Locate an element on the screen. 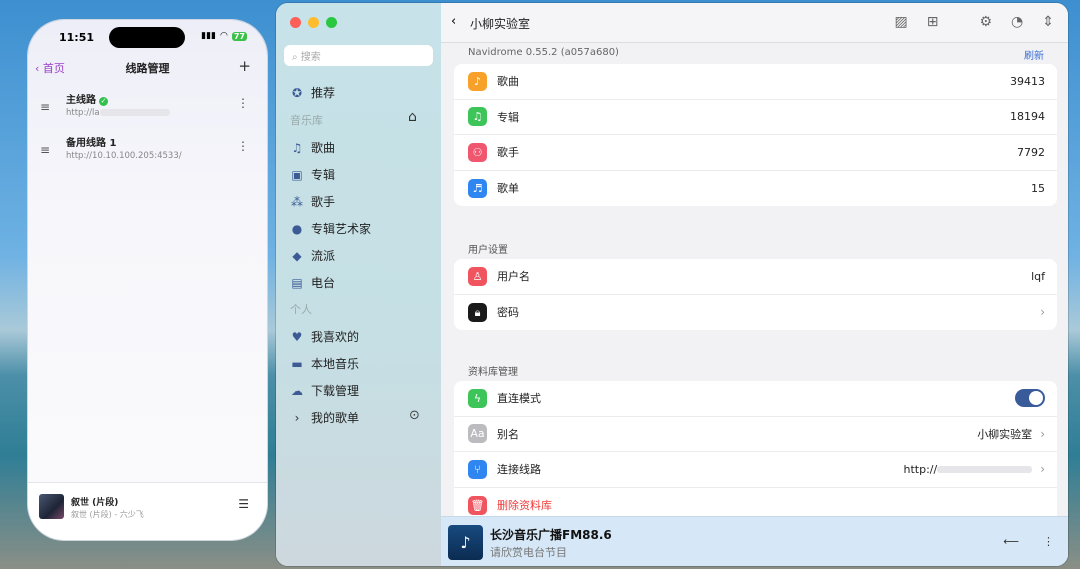 This screenshot has width=1080, height=569. section-header: 音乐库 is located at coordinates (306, 120).